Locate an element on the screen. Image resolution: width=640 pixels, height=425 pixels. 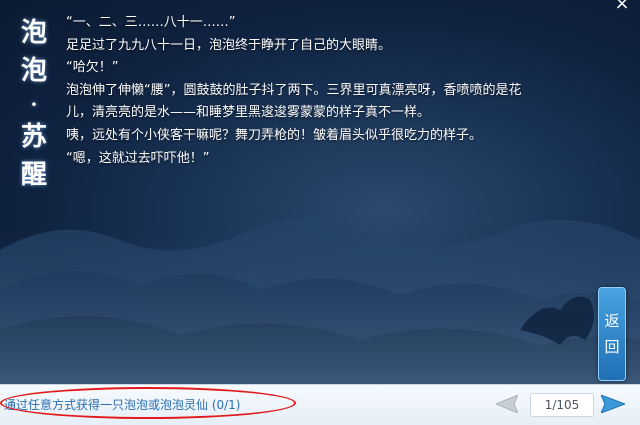
story-line: 儿，清亮亮的是水——和睡梦里黑逡逡雾蒙蒙的样子真不一样。 is located at coordinates (248, 113).